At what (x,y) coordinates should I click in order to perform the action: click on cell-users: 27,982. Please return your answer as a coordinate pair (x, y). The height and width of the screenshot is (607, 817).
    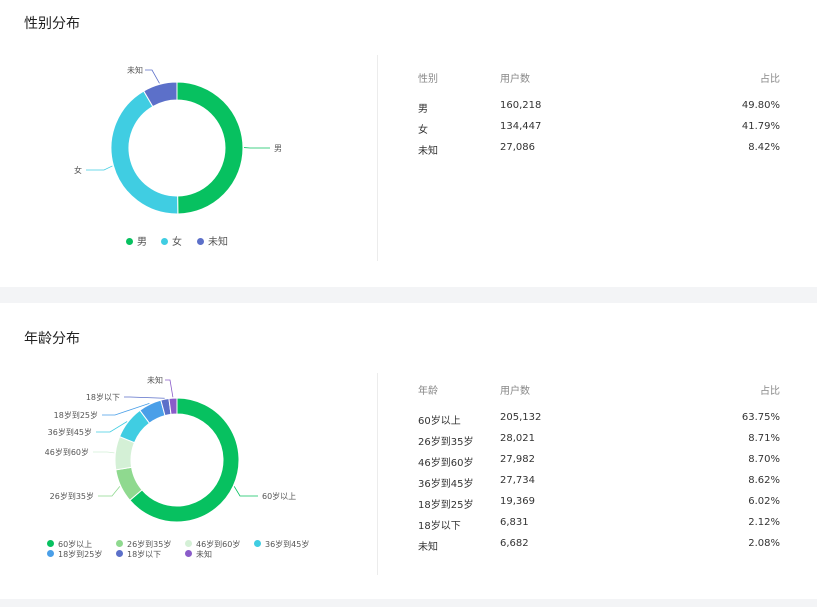
    Looking at the image, I should click on (517, 459).